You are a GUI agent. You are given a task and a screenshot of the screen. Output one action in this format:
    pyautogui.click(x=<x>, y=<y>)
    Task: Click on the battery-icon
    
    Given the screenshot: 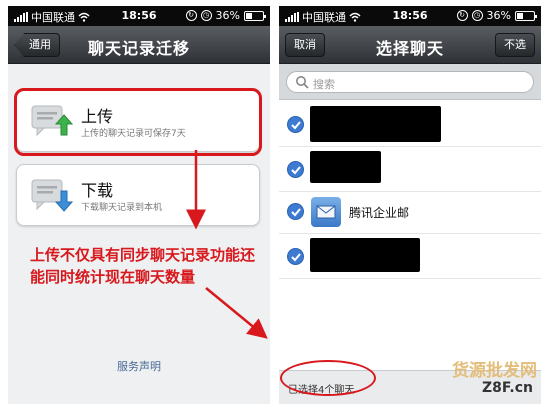 What is the action you would take?
    pyautogui.click(x=526, y=15)
    